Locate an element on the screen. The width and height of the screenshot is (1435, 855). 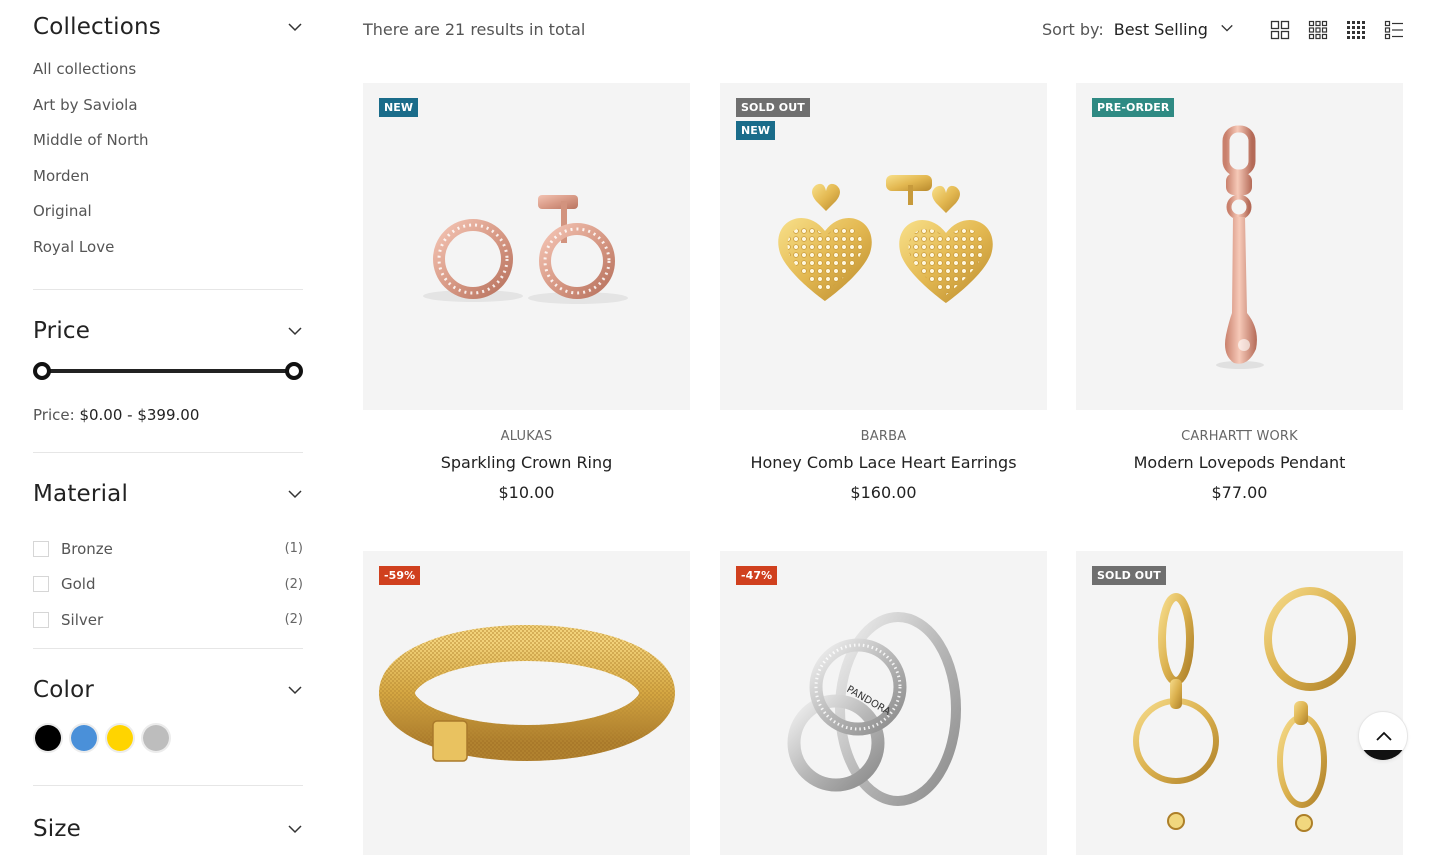
color-swatch-blue is located at coordinates (84, 738).